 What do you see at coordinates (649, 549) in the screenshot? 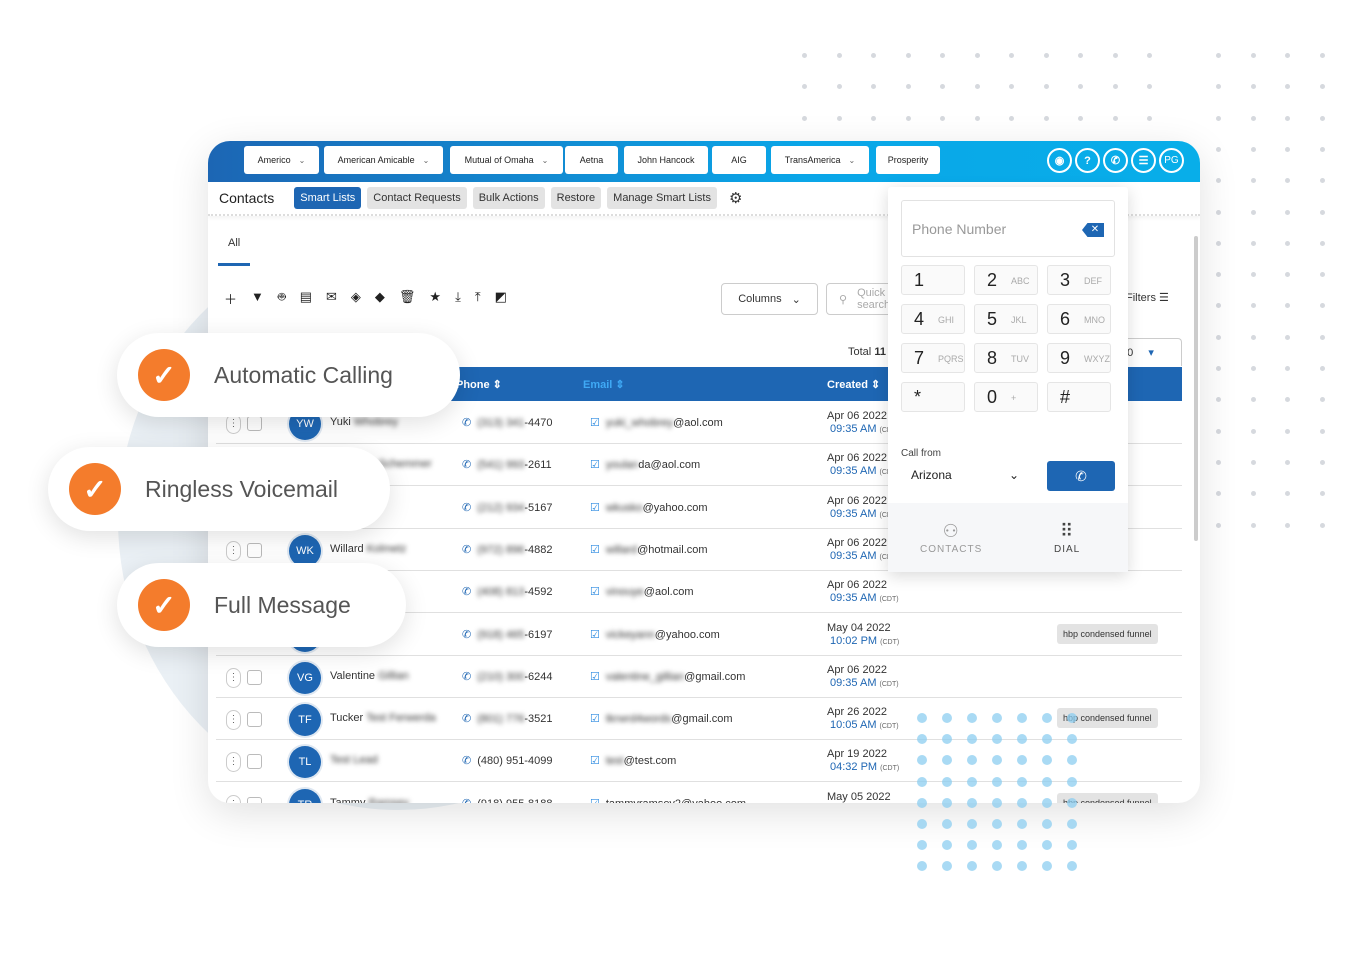
I see `contact-email: ☑ willard@hotmail.com` at bounding box center [649, 549].